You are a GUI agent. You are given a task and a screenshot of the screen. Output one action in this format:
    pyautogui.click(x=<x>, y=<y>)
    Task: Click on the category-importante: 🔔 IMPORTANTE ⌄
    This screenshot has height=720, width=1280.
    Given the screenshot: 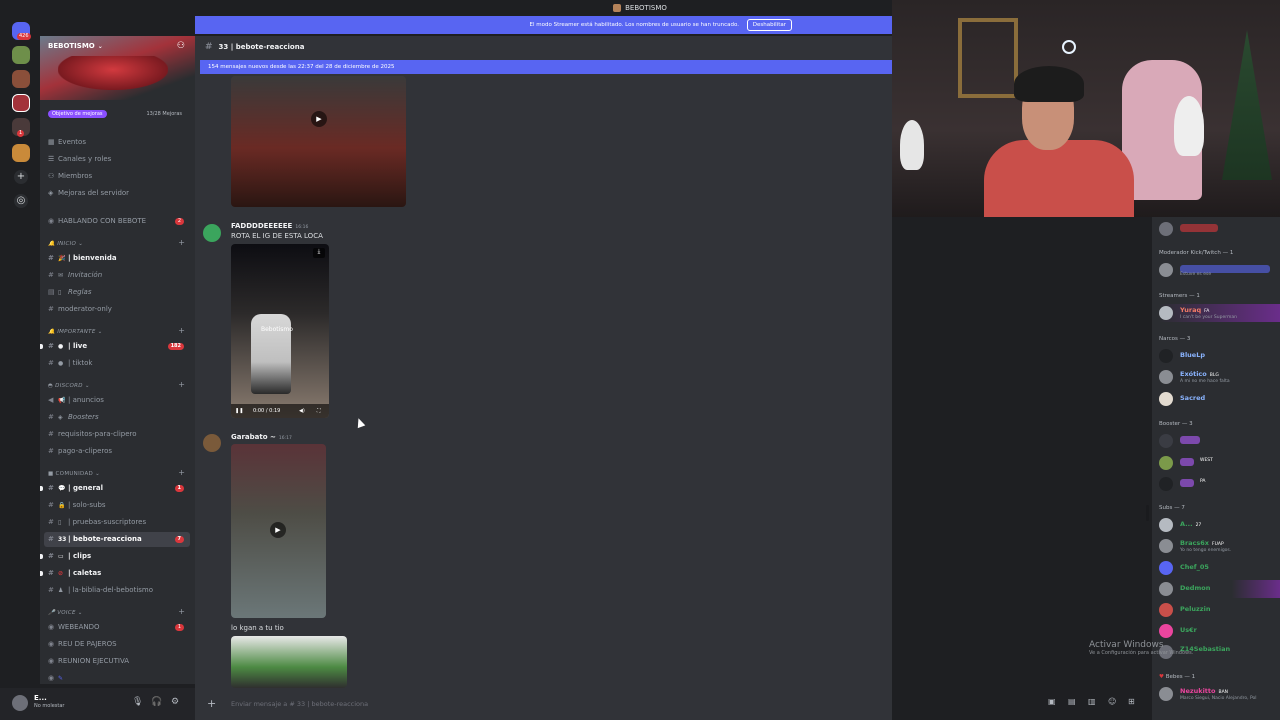 What is the action you would take?
    pyautogui.click(x=75, y=332)
    